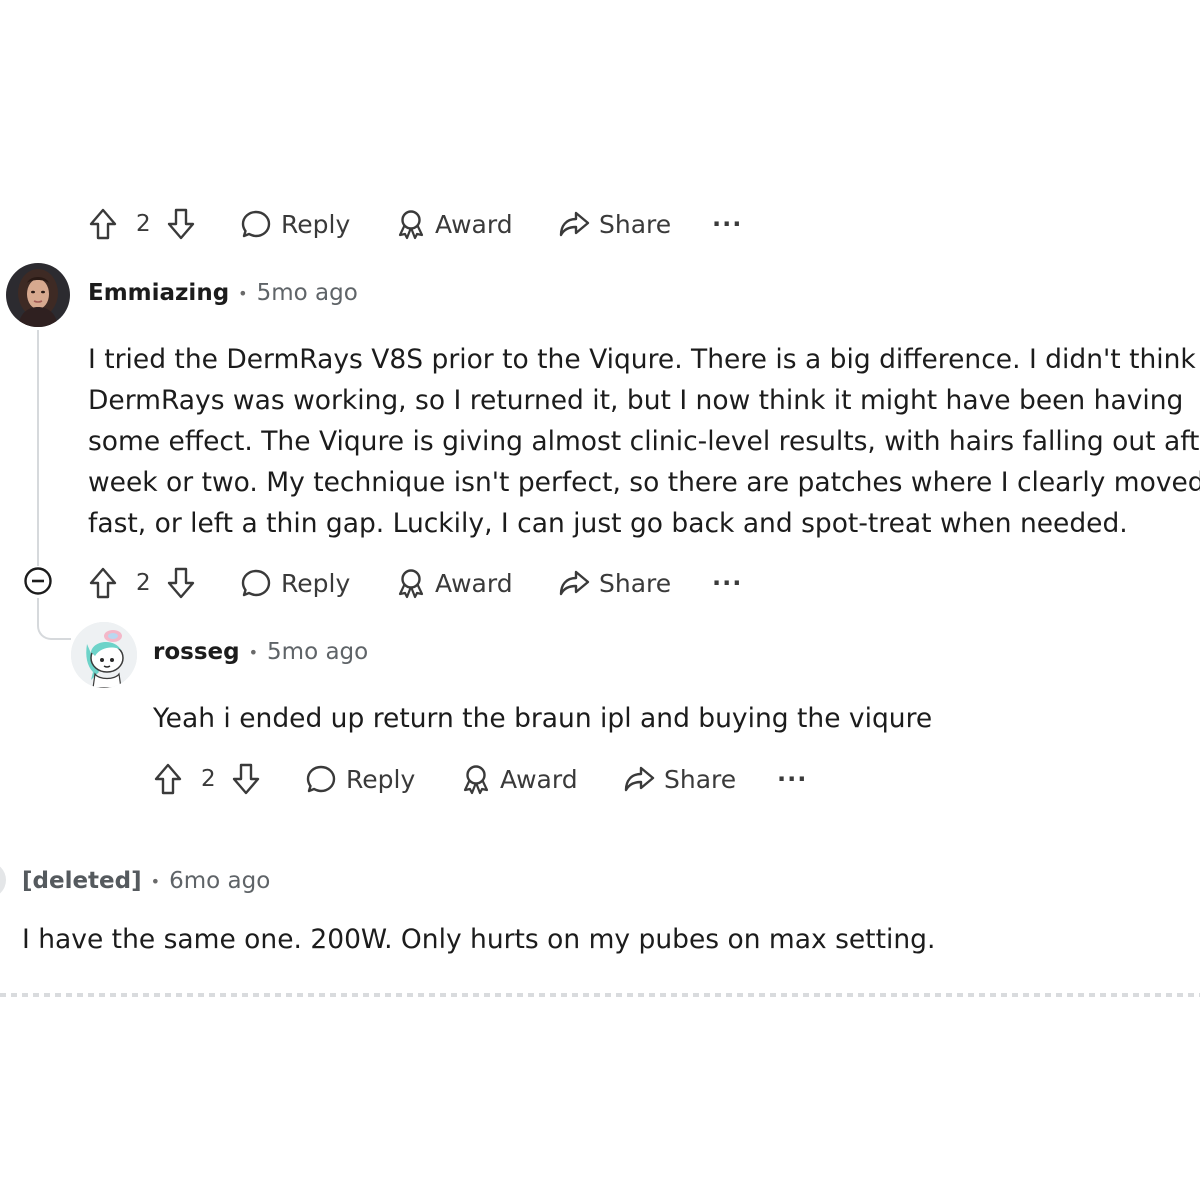  I want to click on timestamp: 6mo ago, so click(219, 881).